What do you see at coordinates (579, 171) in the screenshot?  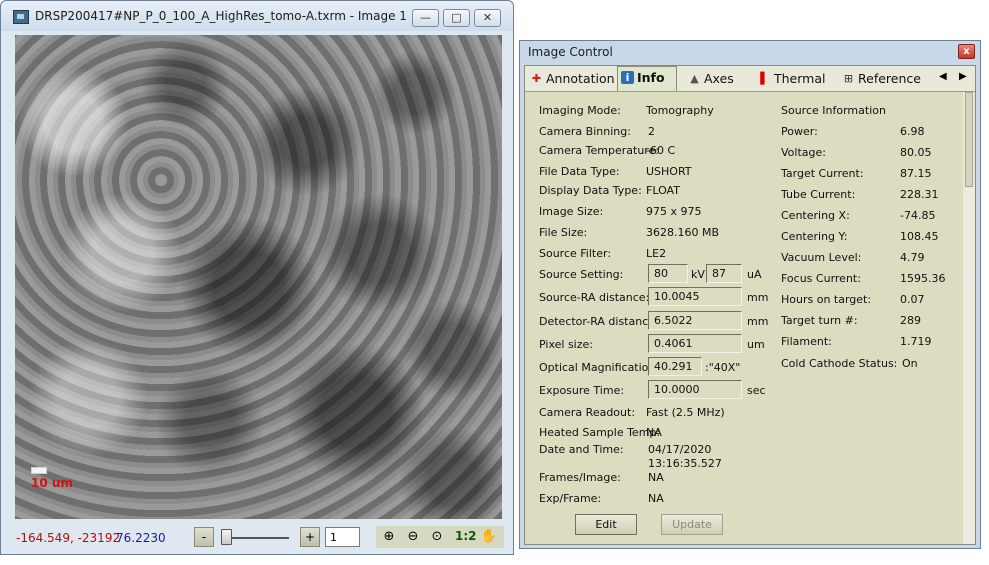 I see `file-data-type-label: File Data Type:` at bounding box center [579, 171].